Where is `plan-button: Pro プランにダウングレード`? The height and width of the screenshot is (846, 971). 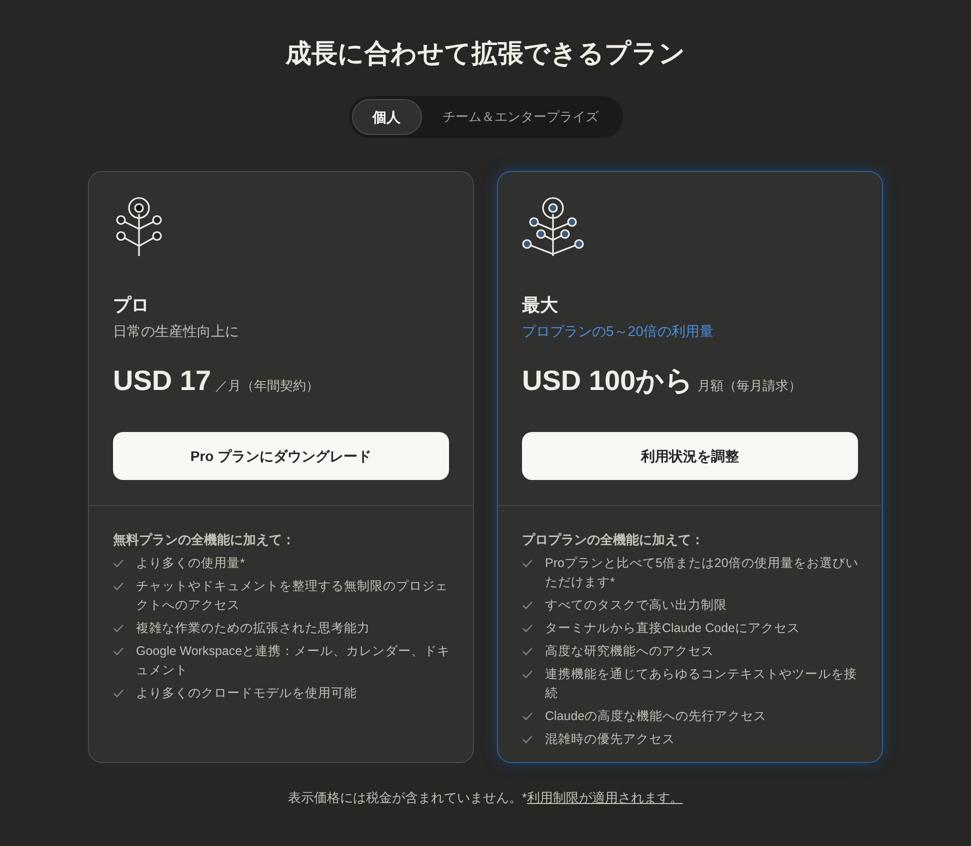 plan-button: Pro プランにダウングレード is located at coordinates (281, 456).